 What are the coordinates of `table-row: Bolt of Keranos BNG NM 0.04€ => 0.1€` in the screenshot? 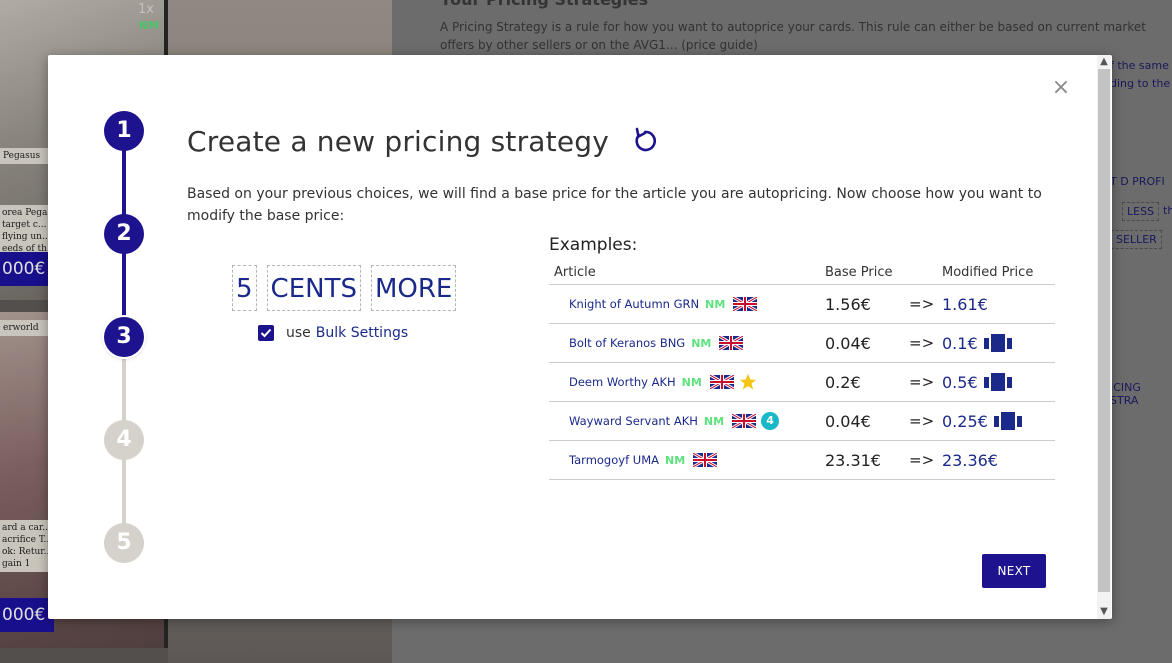 It's located at (802, 343).